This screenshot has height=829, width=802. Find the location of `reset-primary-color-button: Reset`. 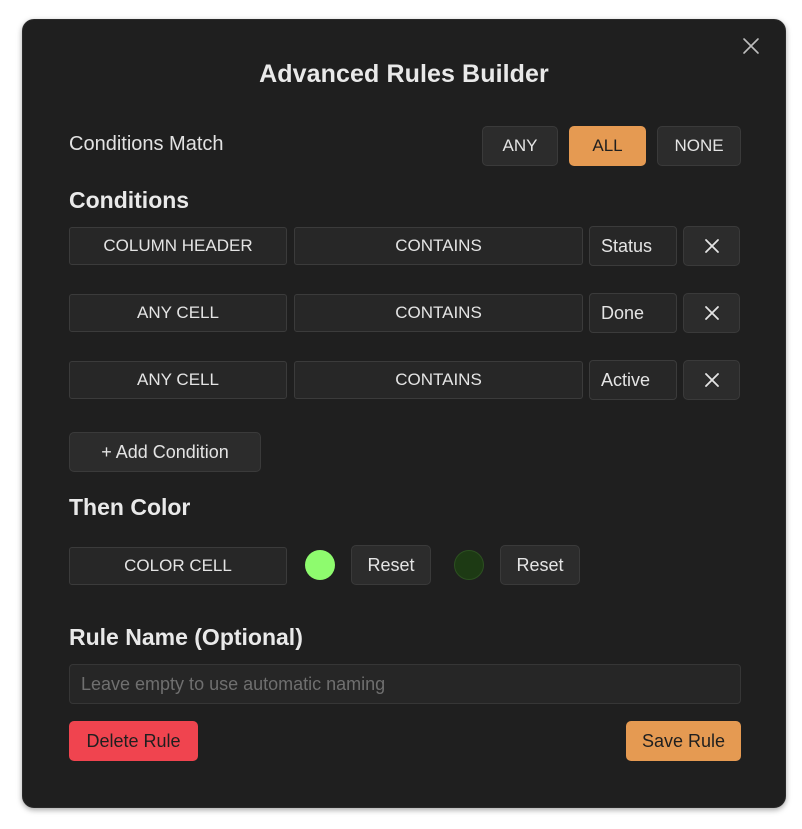

reset-primary-color-button: Reset is located at coordinates (391, 565).